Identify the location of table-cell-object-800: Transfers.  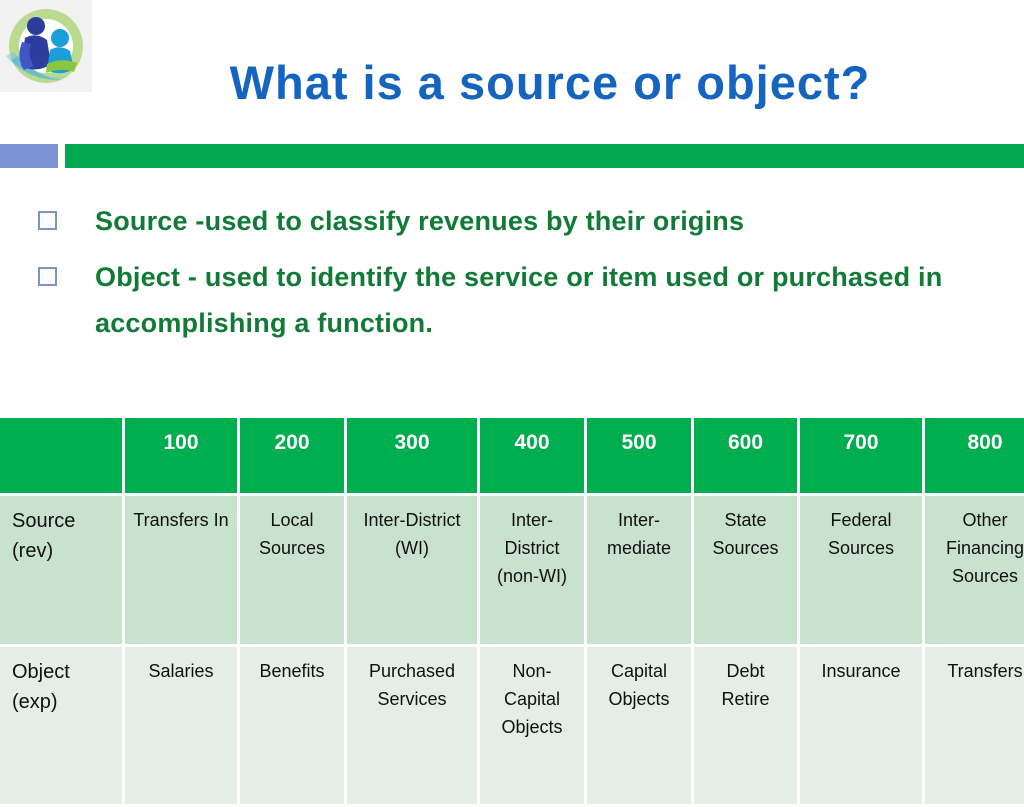
(974, 727).